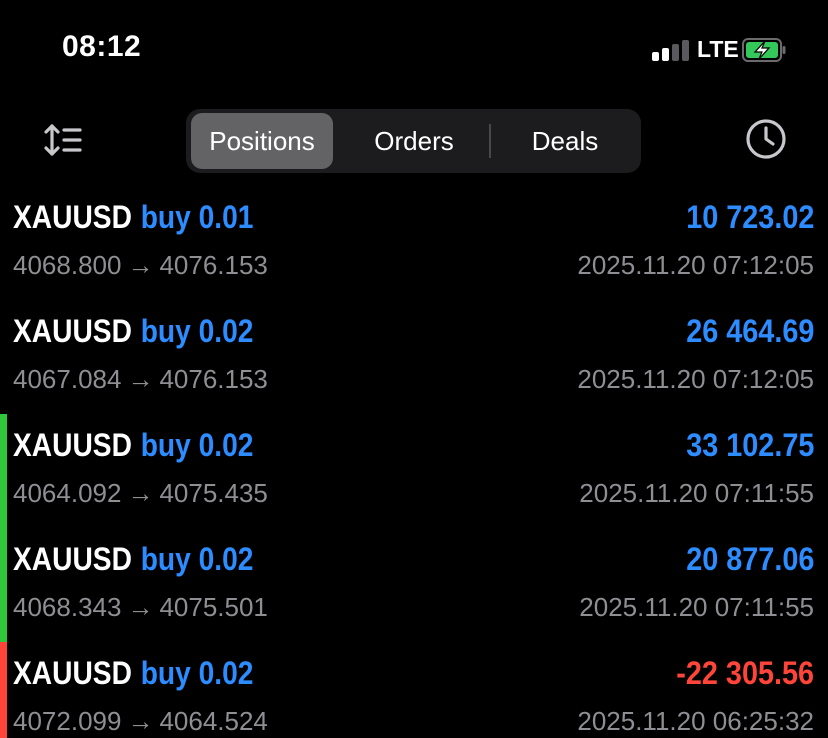  Describe the element at coordinates (695, 721) in the screenshot. I see `position-time: 2025.11.20 06:25:32` at that location.